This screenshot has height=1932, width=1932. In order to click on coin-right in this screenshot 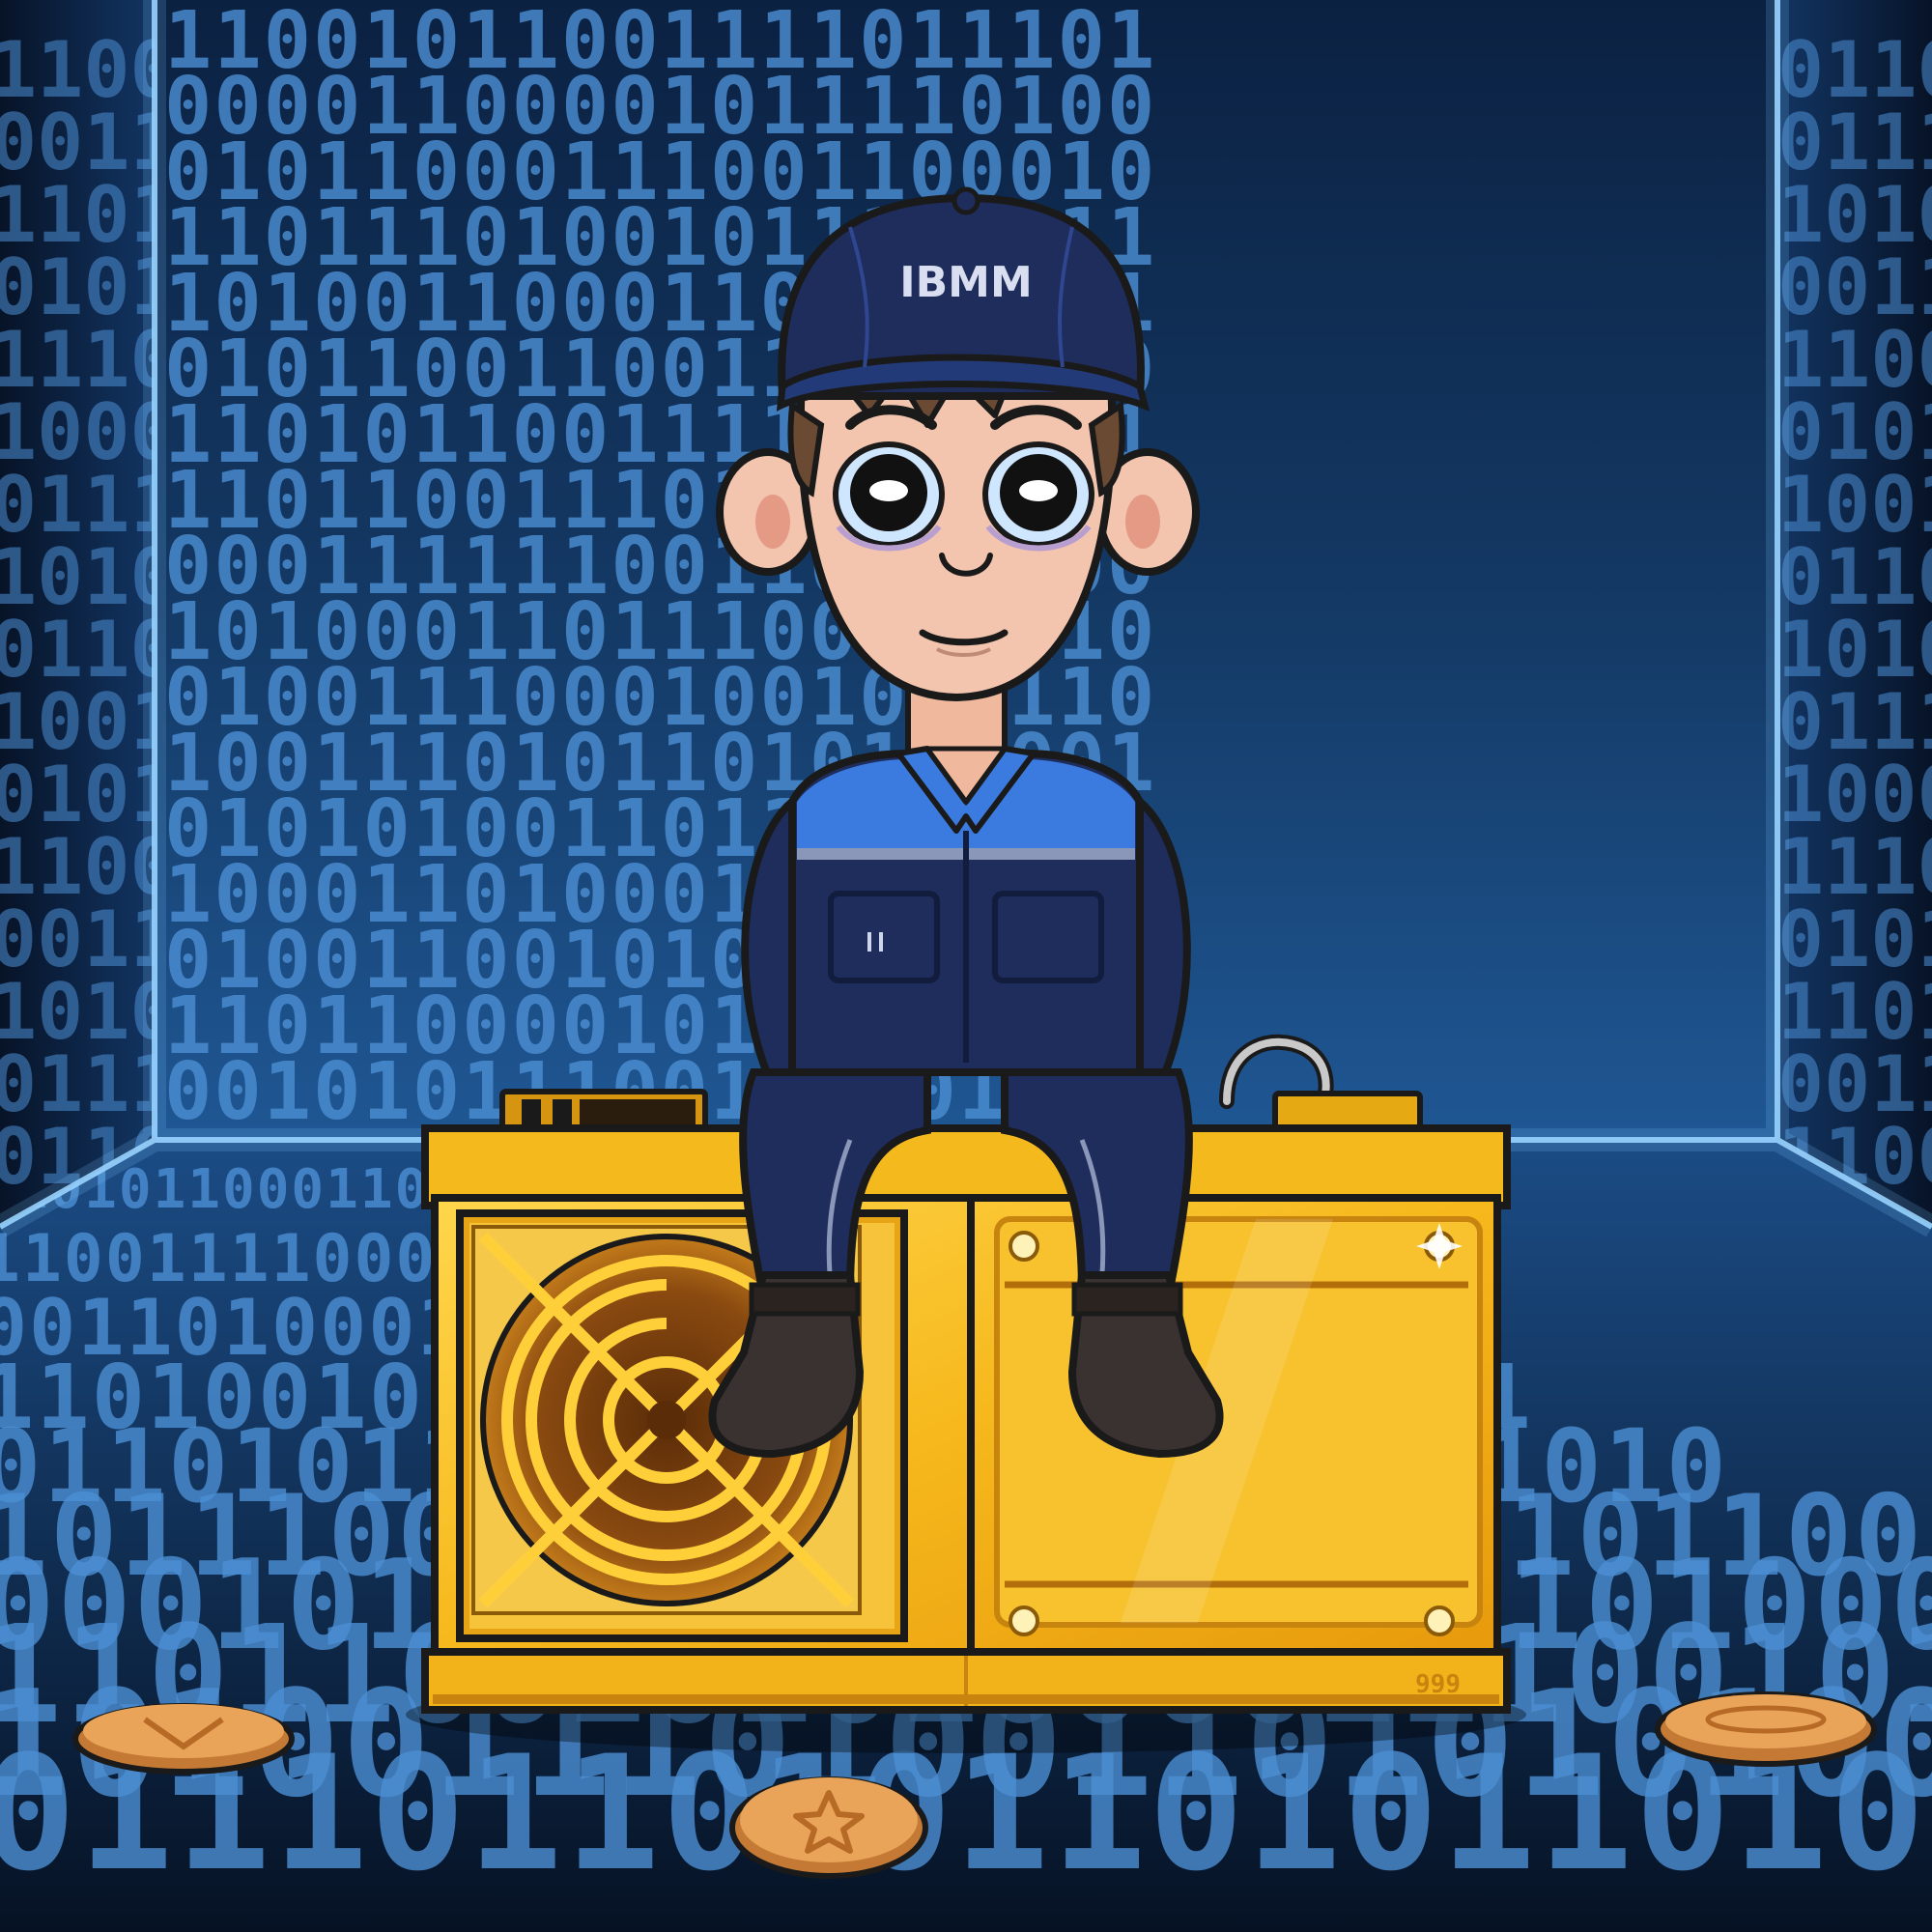, I will do `click(1766, 1729)`.